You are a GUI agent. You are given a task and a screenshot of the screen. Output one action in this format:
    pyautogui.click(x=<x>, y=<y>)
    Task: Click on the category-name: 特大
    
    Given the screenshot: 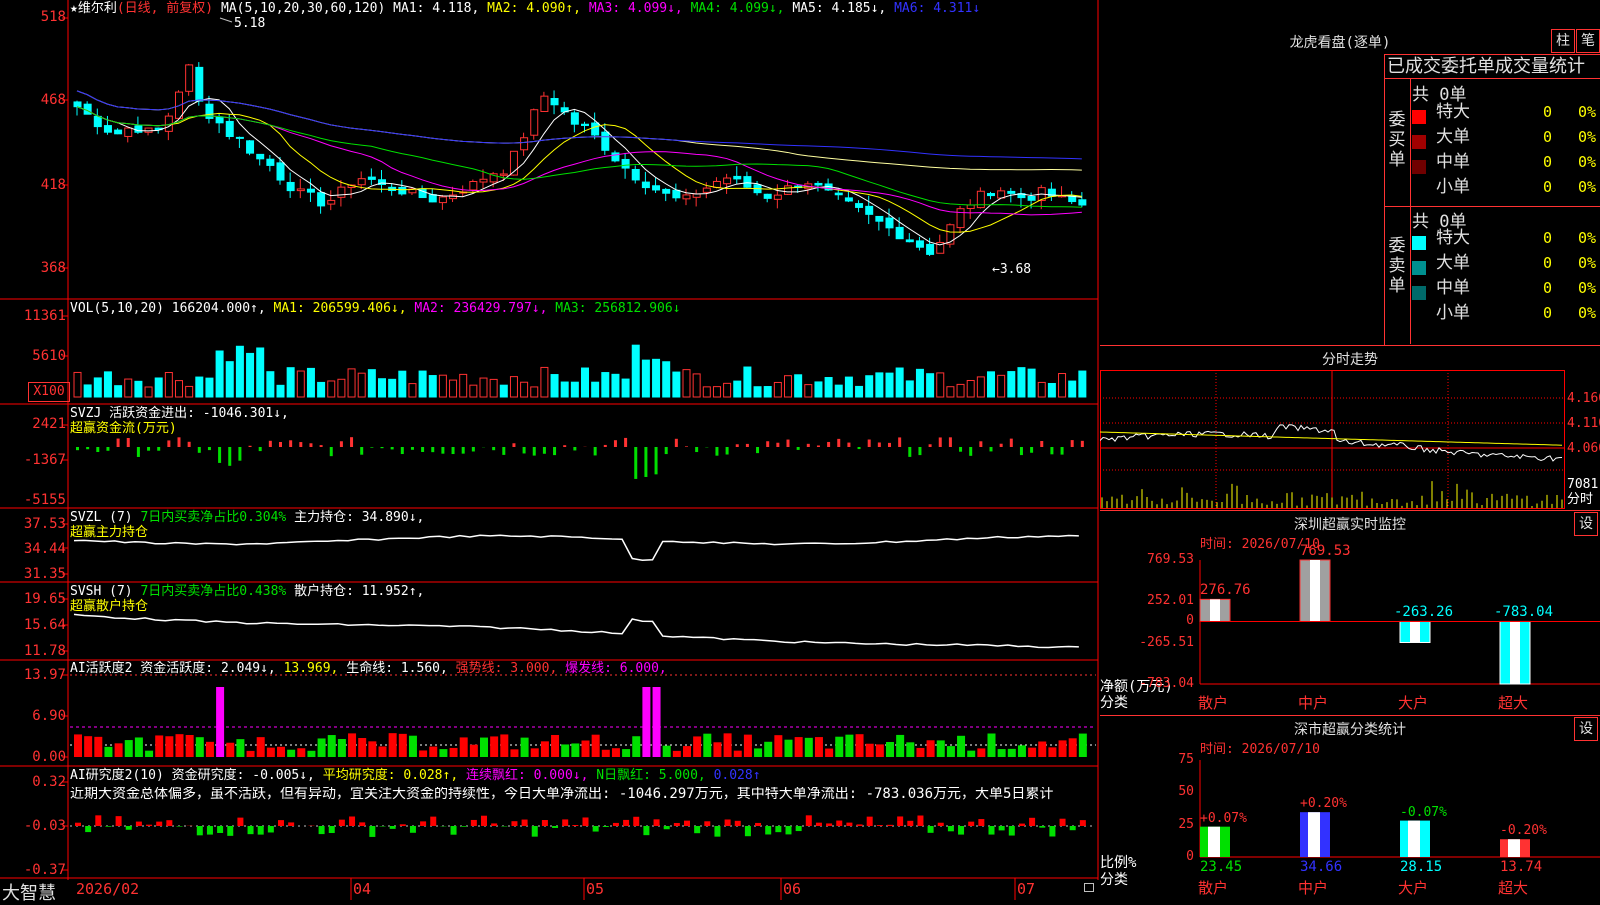 What is the action you would take?
    pyautogui.click(x=1453, y=238)
    